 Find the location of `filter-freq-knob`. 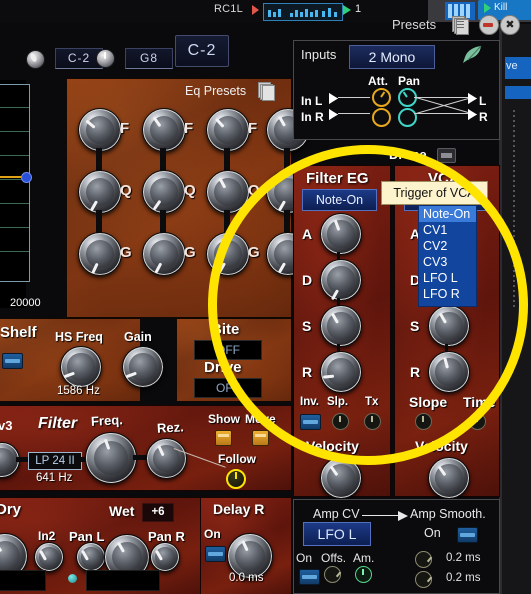

filter-freq-knob is located at coordinates (111, 458).